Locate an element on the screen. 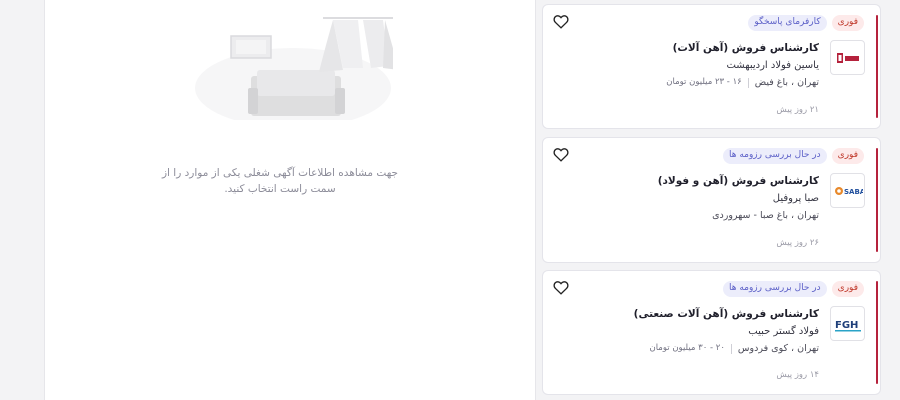 The image size is (900, 400). company-logo: SABA is located at coordinates (847, 190).